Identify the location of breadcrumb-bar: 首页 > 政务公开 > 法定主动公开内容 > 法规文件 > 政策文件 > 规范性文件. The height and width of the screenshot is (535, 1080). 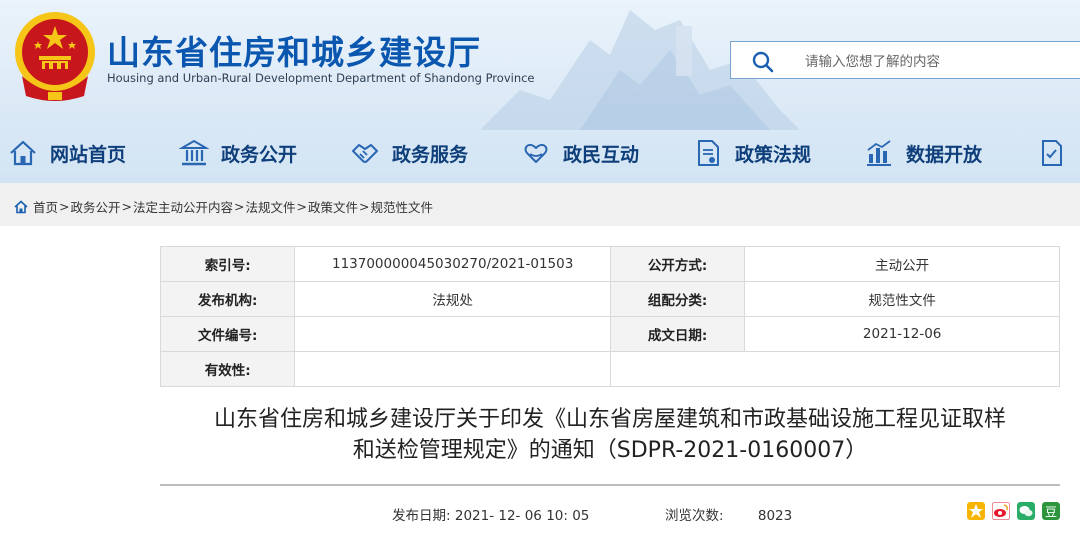
(540, 204).